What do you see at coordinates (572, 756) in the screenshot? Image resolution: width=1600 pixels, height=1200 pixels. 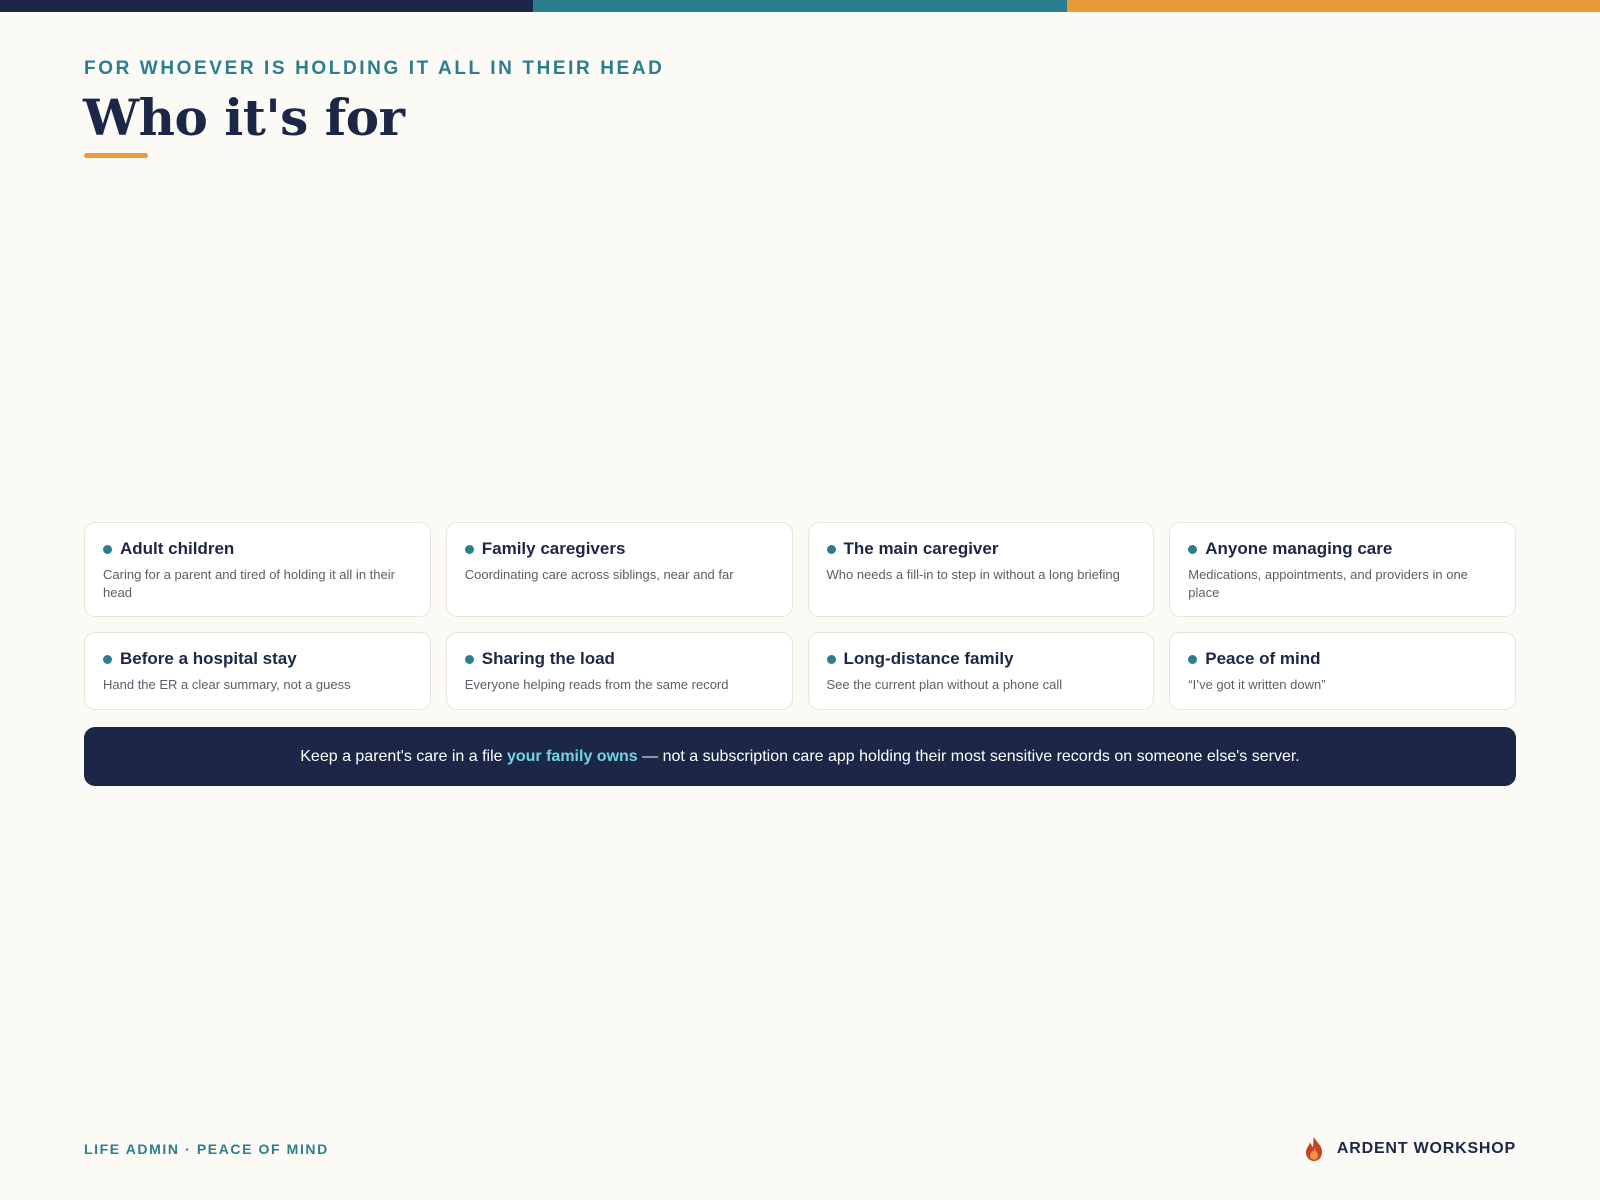 I see `banner-highlight: your family owns` at bounding box center [572, 756].